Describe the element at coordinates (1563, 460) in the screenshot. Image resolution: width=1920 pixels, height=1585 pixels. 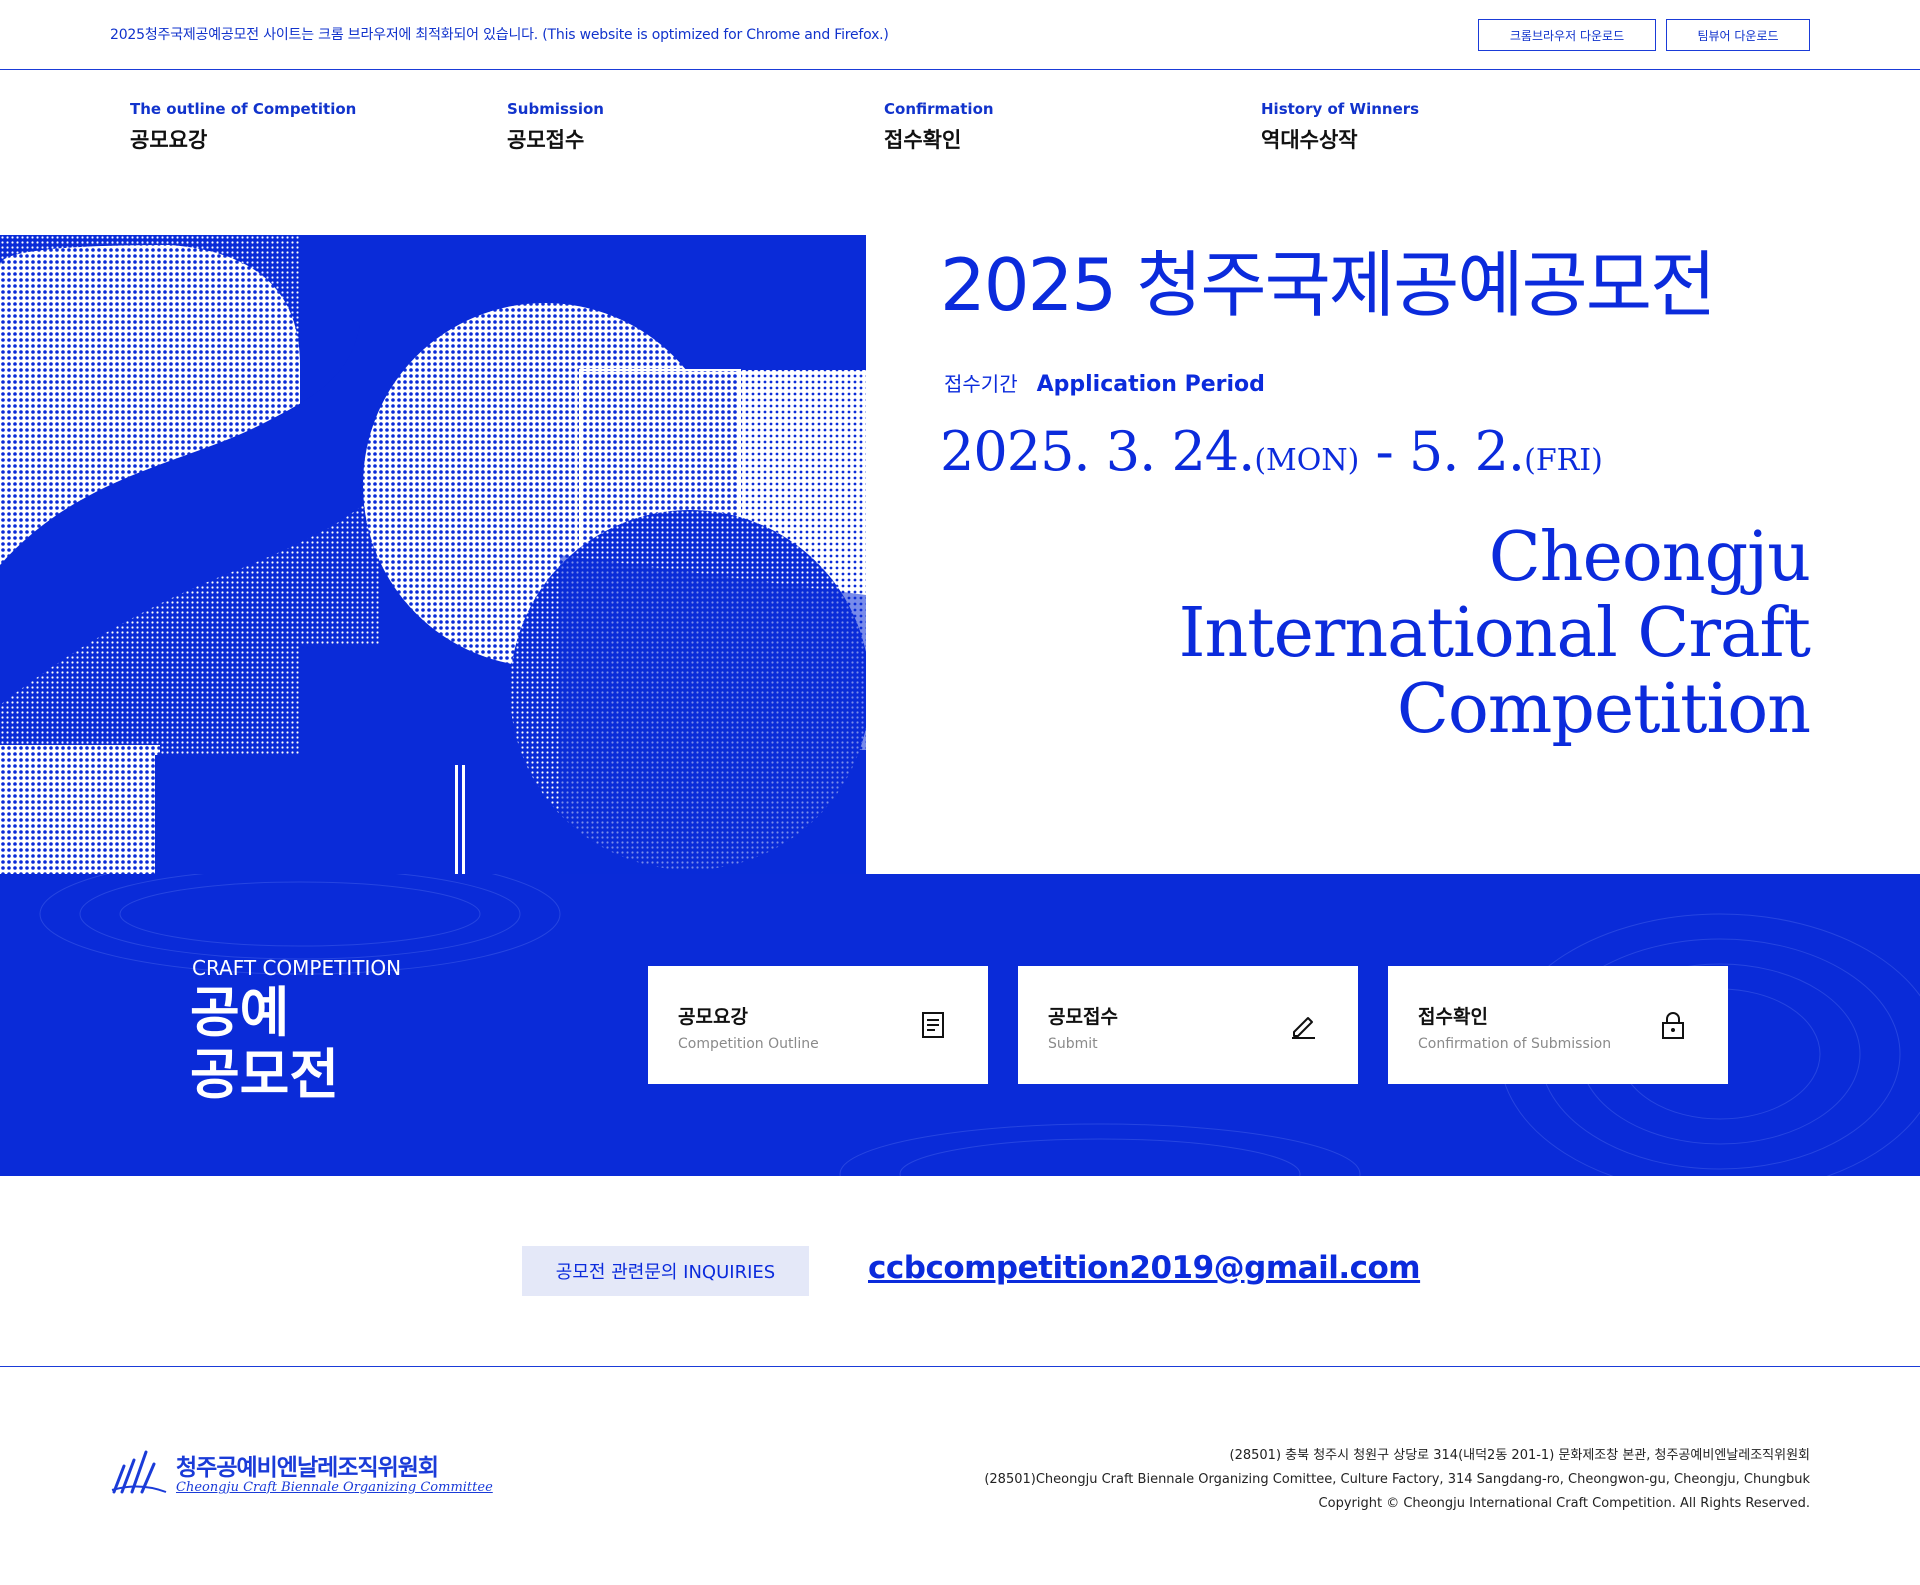
I see `end-day: (FRI)` at that location.